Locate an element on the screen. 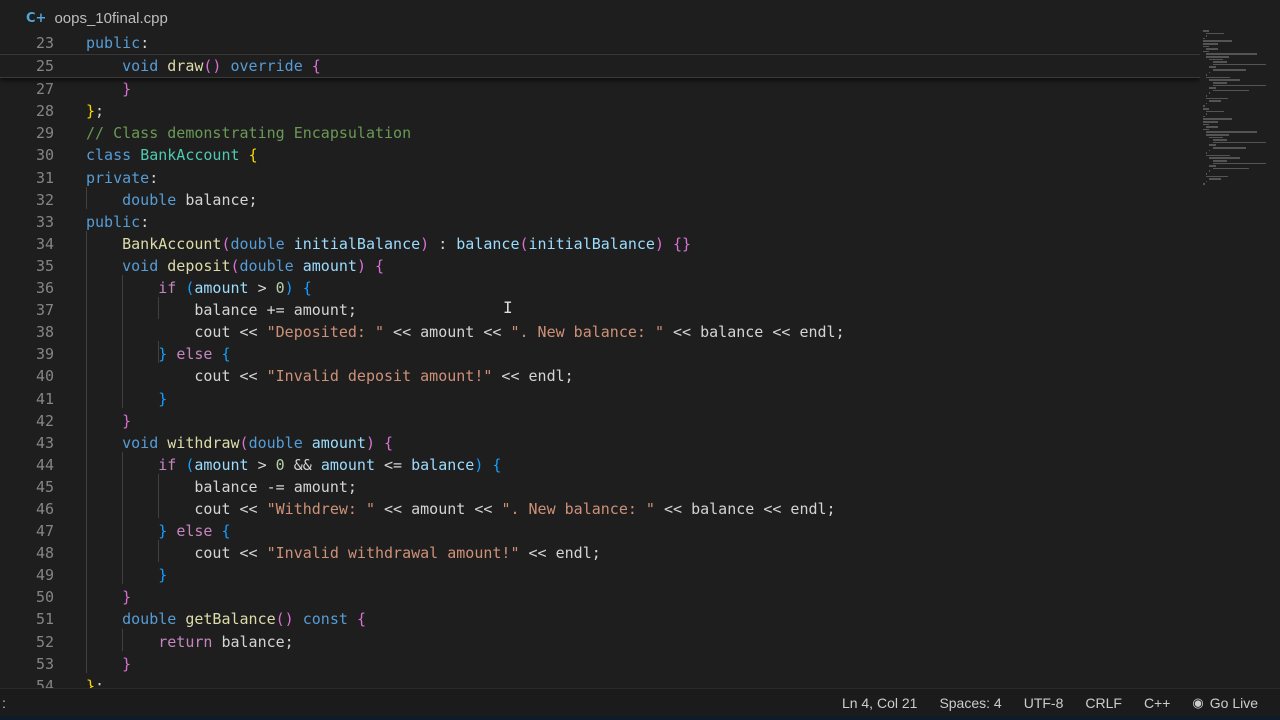 The height and width of the screenshot is (720, 1280). code-line: 29 // Class demonstrating Encapsulation is located at coordinates (600, 133).